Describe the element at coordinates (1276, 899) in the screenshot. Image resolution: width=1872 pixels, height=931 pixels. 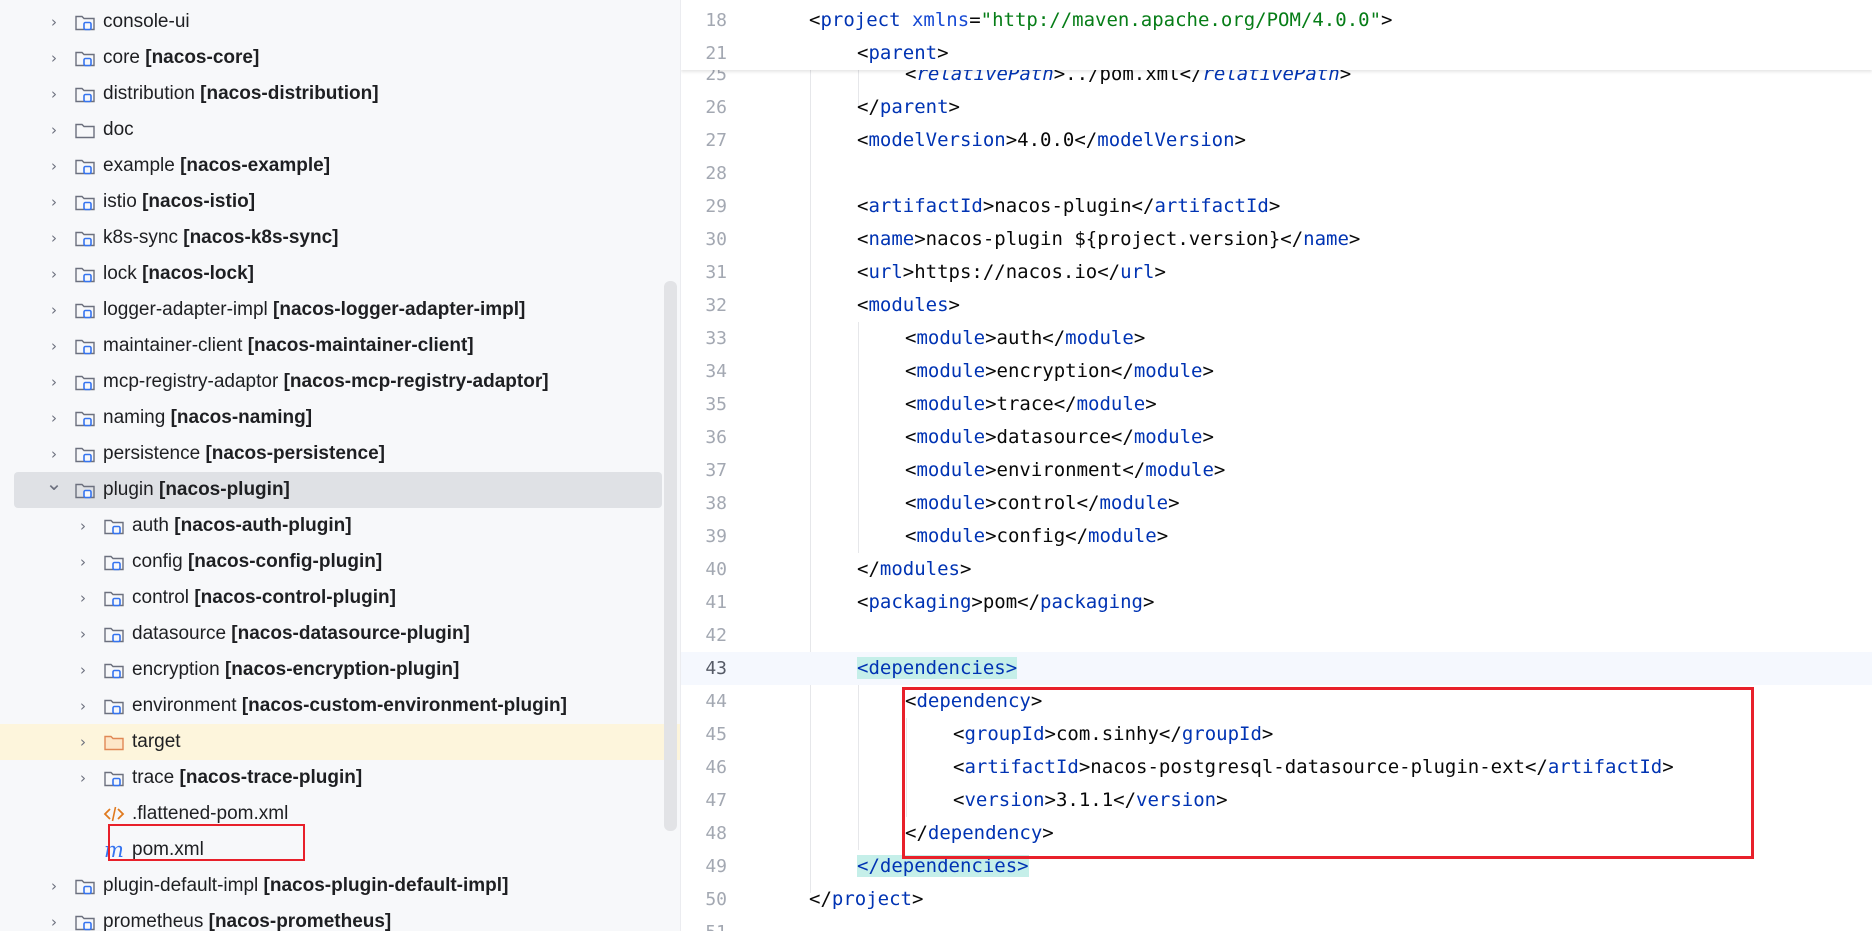
I see `code-line-50: 50 </project>` at that location.